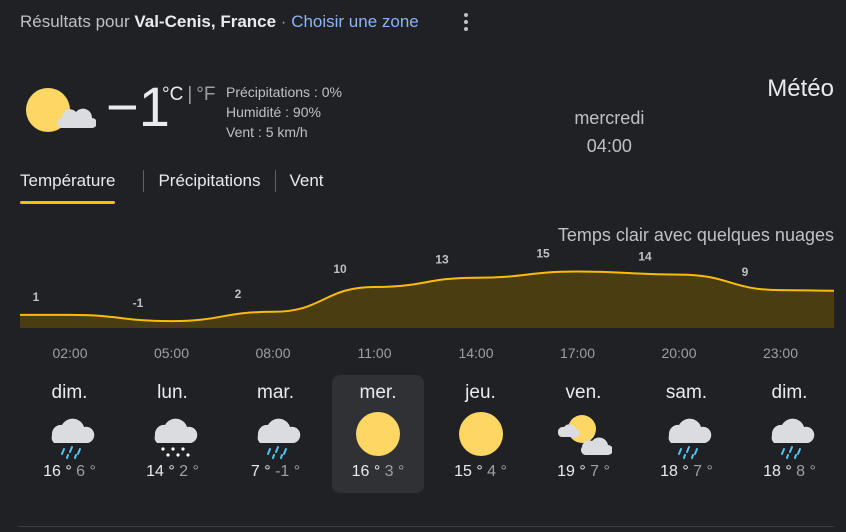 This screenshot has width=846, height=532. I want to click on hour-tick-label: 05:00, so click(171, 353).